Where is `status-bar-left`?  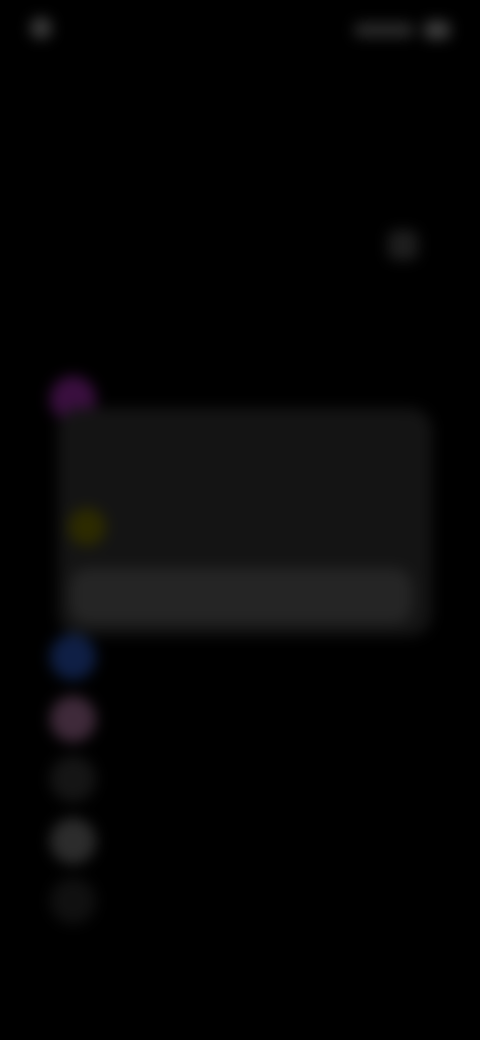
status-bar-left is located at coordinates (45, 28).